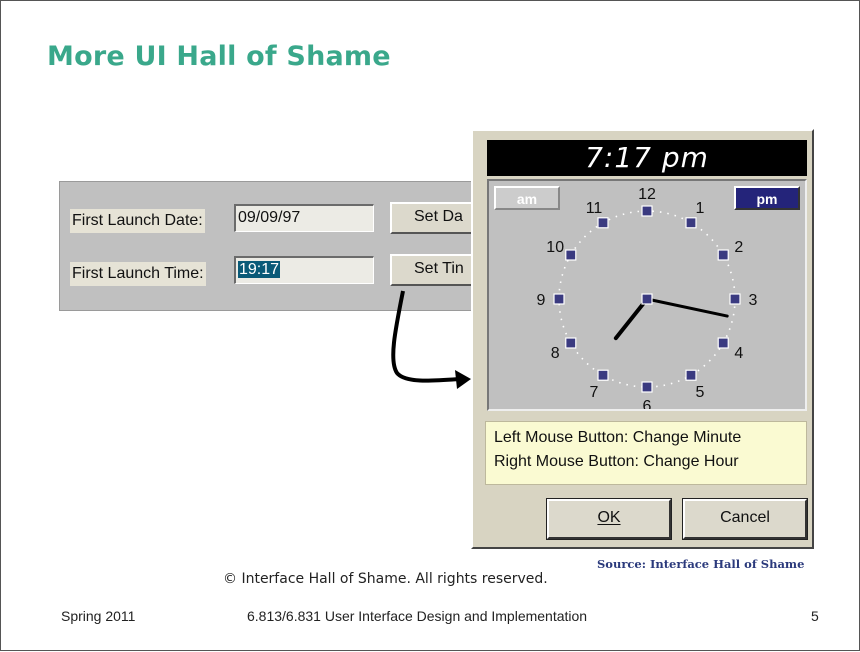 Image resolution: width=860 pixels, height=652 pixels. I want to click on first-launch-time-label: First Launch Time:, so click(138, 274).